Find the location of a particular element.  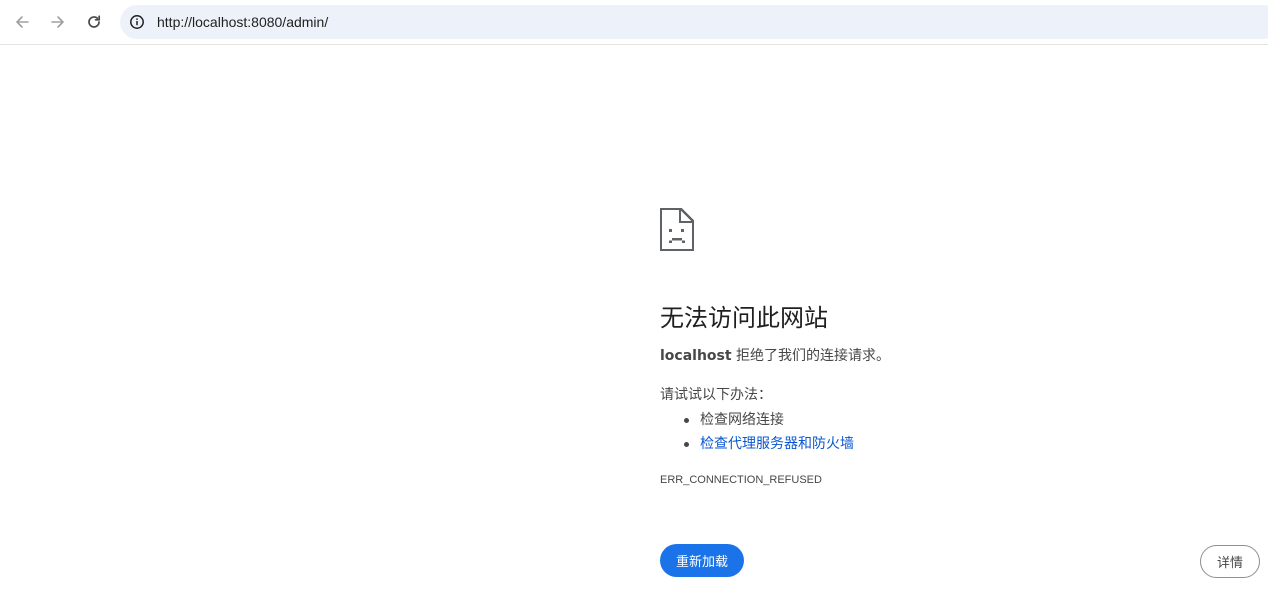

browser-toolbar: http://localhost:8080/admin/ is located at coordinates (634, 22).